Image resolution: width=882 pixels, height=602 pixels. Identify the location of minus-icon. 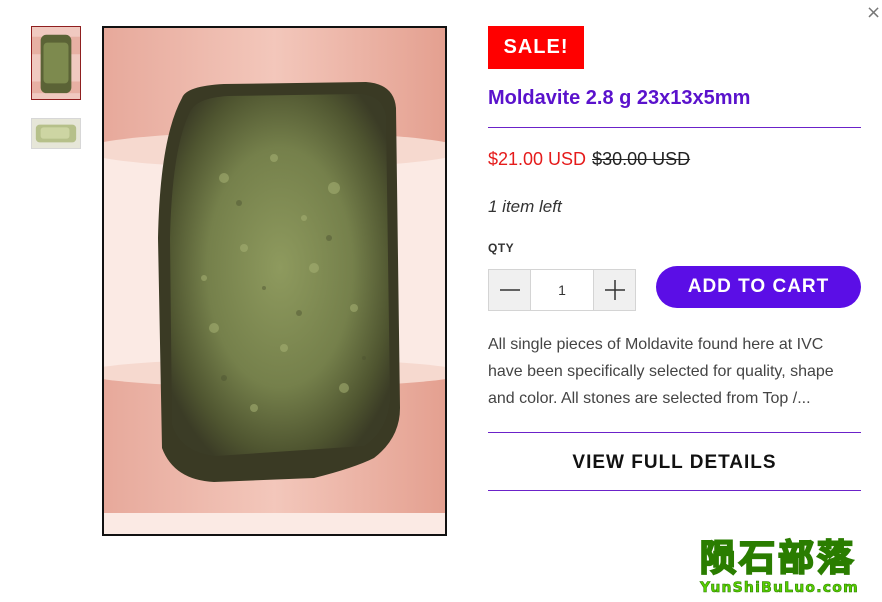
(510, 290).